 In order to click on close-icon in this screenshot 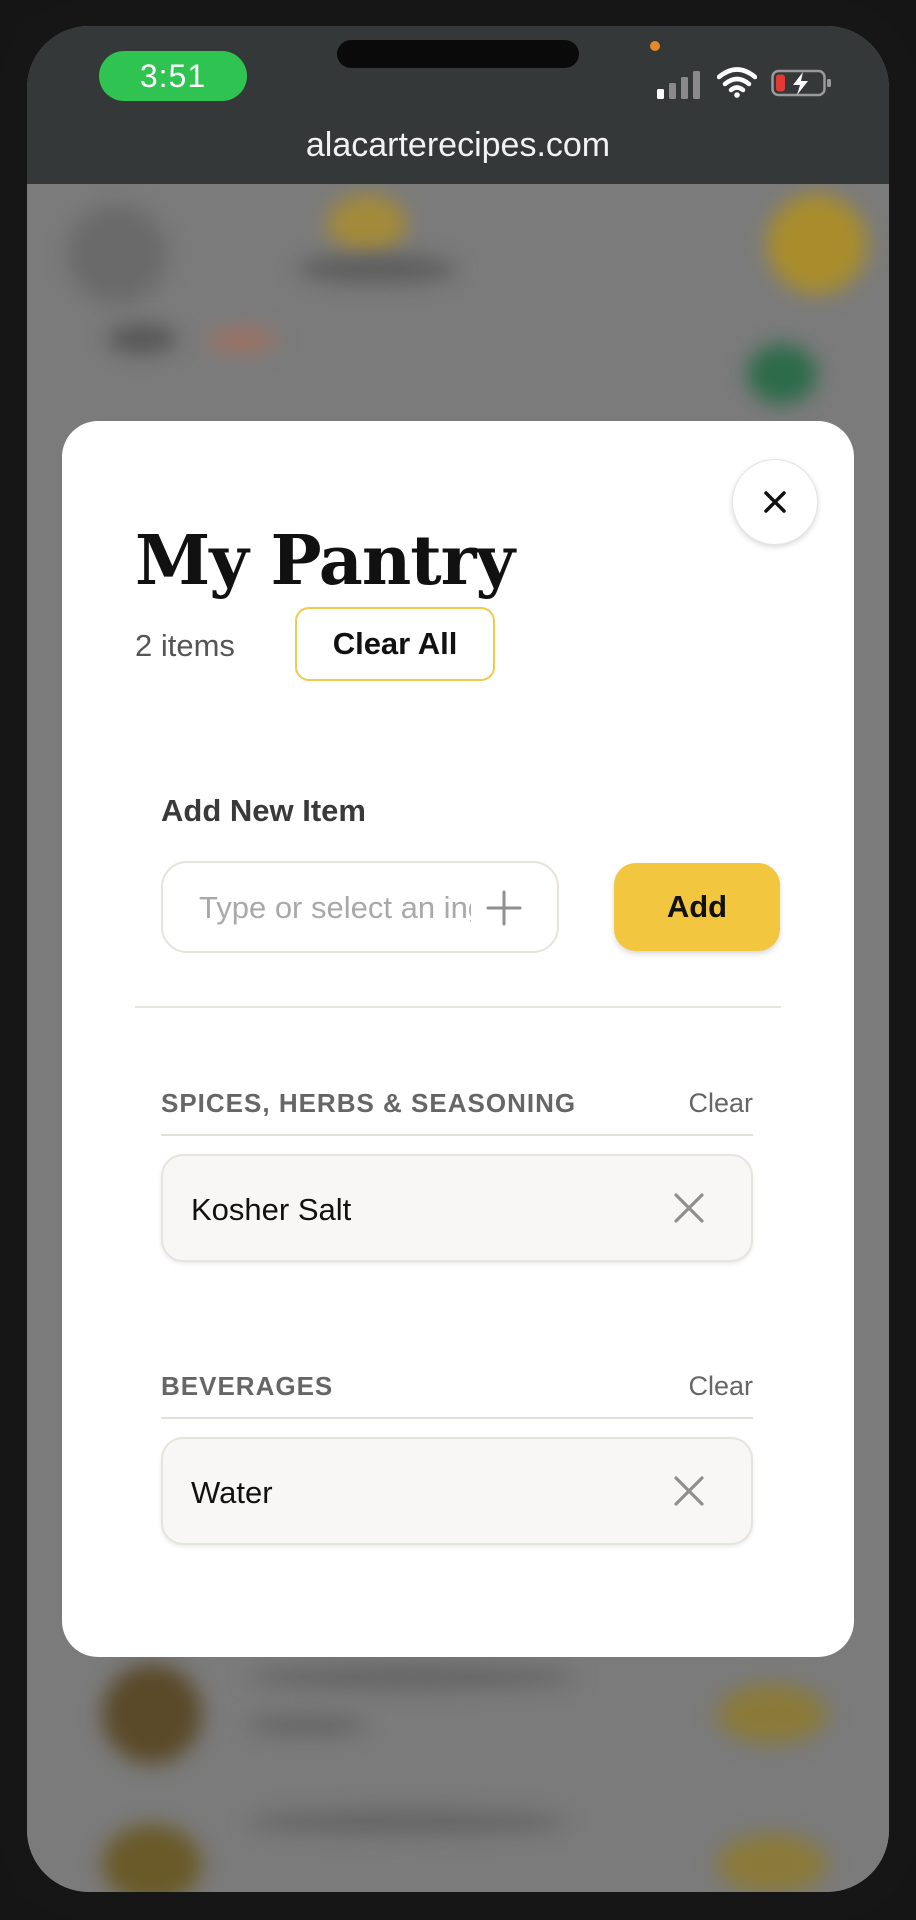, I will do `click(775, 502)`.